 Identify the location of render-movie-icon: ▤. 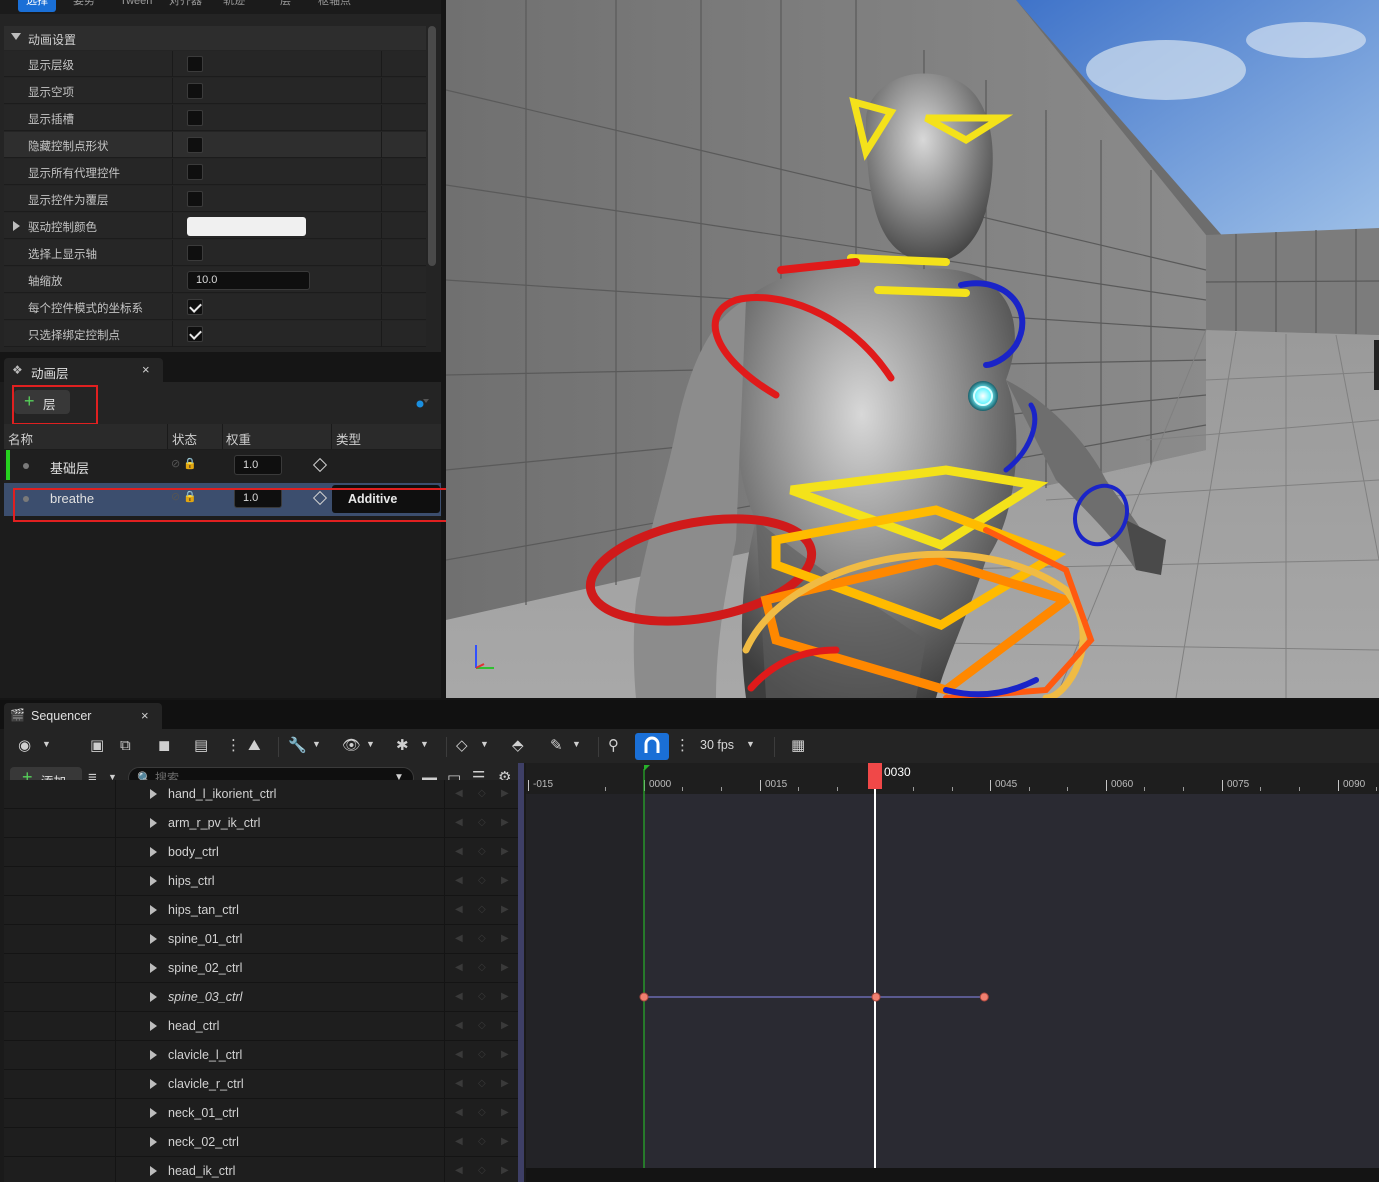
(201, 746).